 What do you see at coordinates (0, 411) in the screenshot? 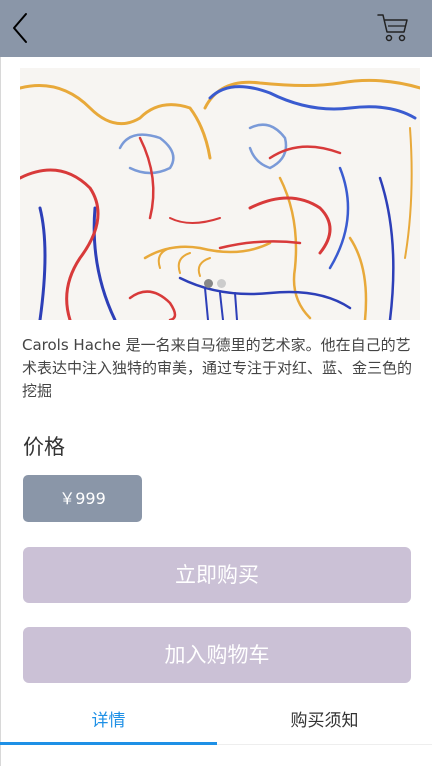
I see `page-edge-divider` at bounding box center [0, 411].